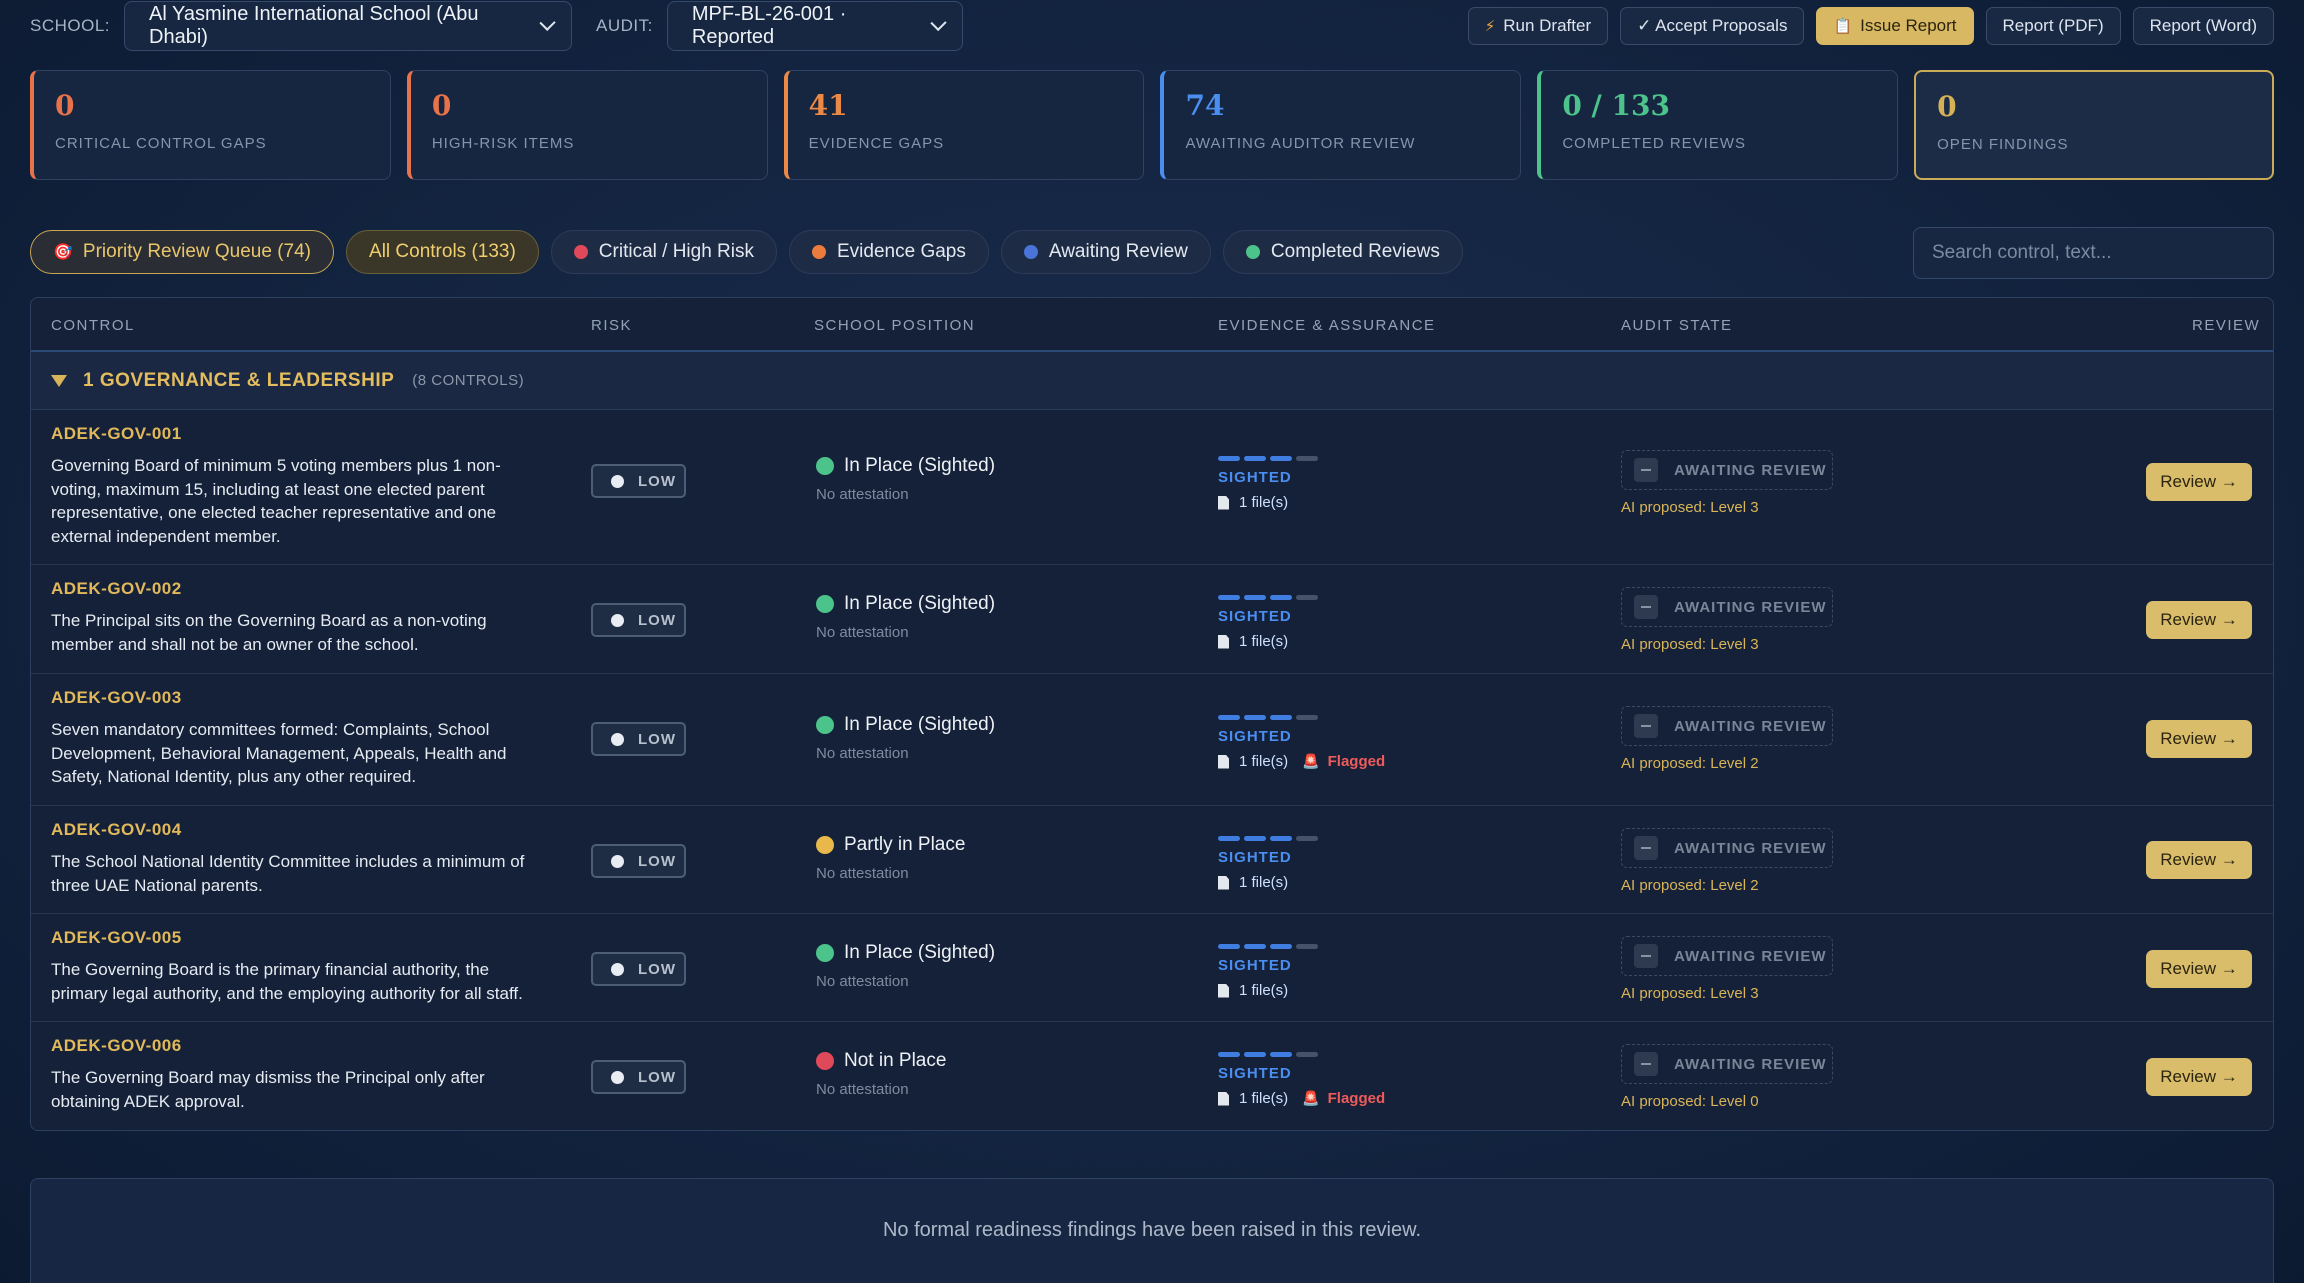 The image size is (2304, 1283). Describe the element at coordinates (63, 252) in the screenshot. I see `target-icon: 🎯` at that location.